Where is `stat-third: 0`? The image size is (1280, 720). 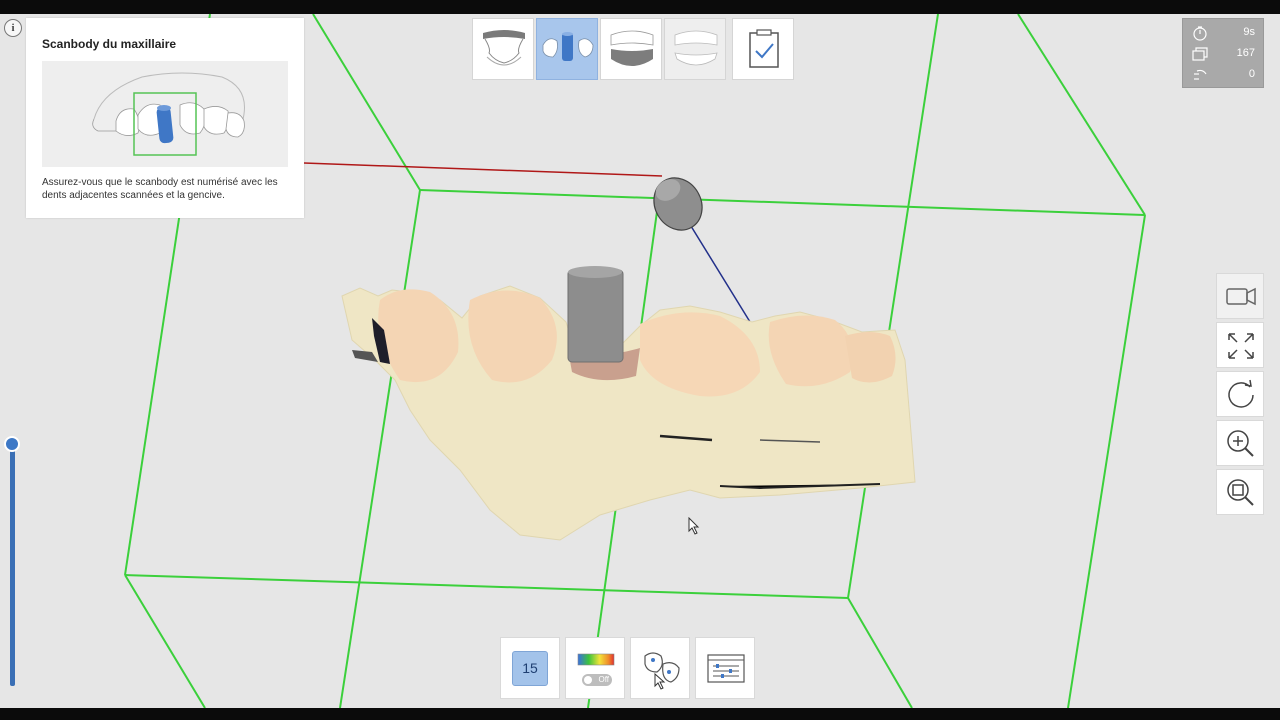
stat-third: 0 is located at coordinates (1223, 75).